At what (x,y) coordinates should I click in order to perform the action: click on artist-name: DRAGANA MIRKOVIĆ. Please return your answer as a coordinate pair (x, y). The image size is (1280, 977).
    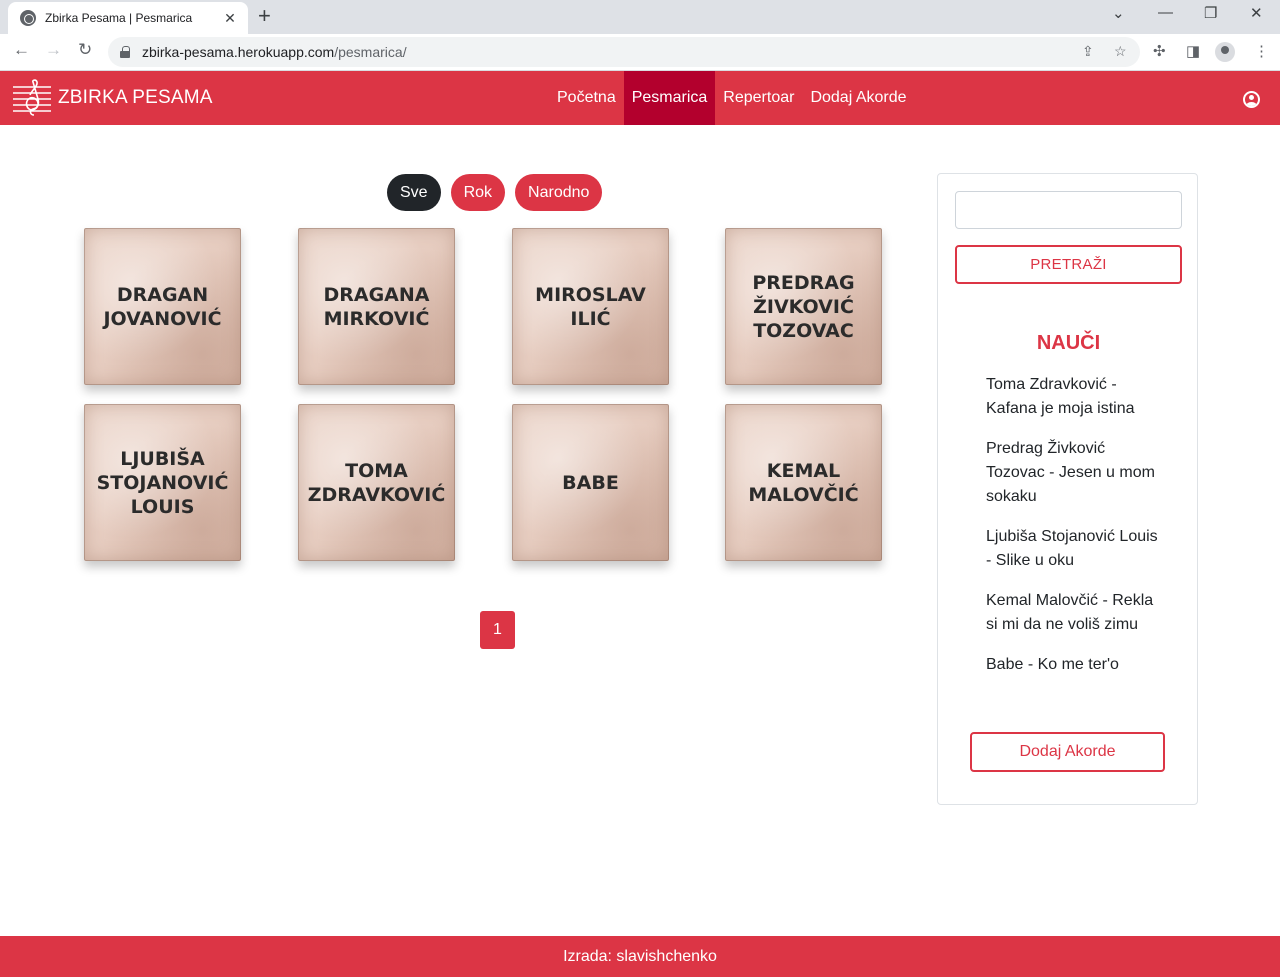
    Looking at the image, I should click on (376, 306).